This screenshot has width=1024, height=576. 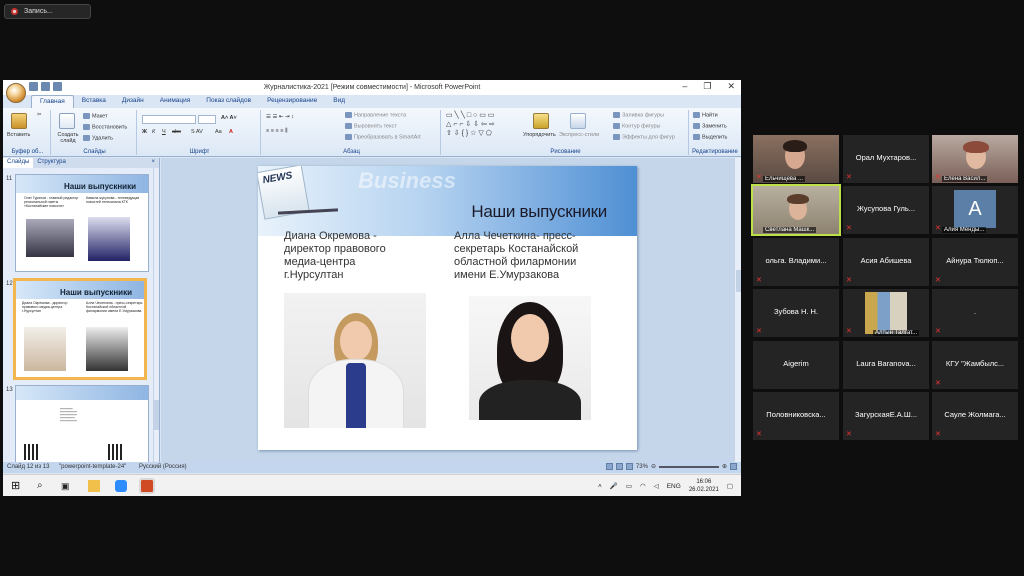 I want to click on battery-icon: ▭, so click(x=629, y=486).